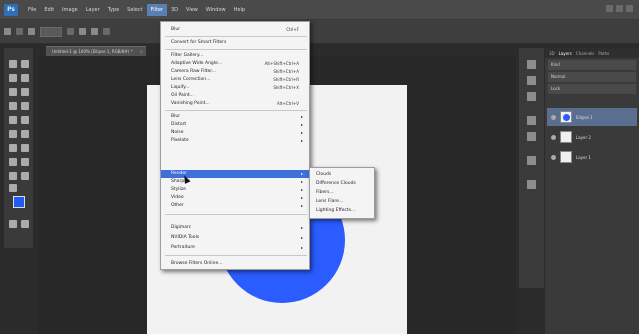 The height and width of the screenshot is (334, 639). I want to click on menu-item-noise: Noise ▸, so click(235, 133).